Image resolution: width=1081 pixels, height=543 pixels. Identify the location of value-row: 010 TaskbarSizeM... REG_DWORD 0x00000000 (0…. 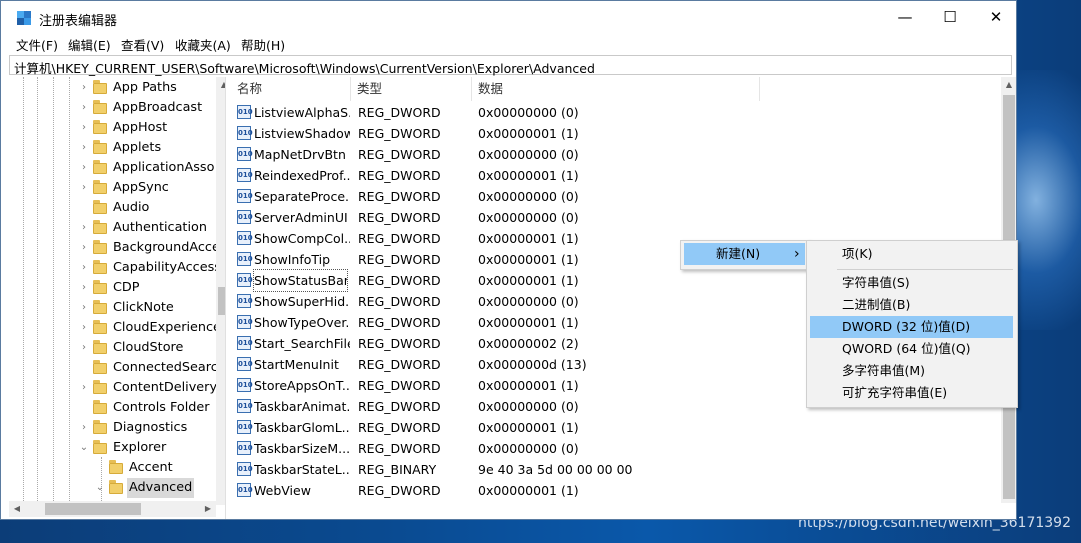
(611, 448).